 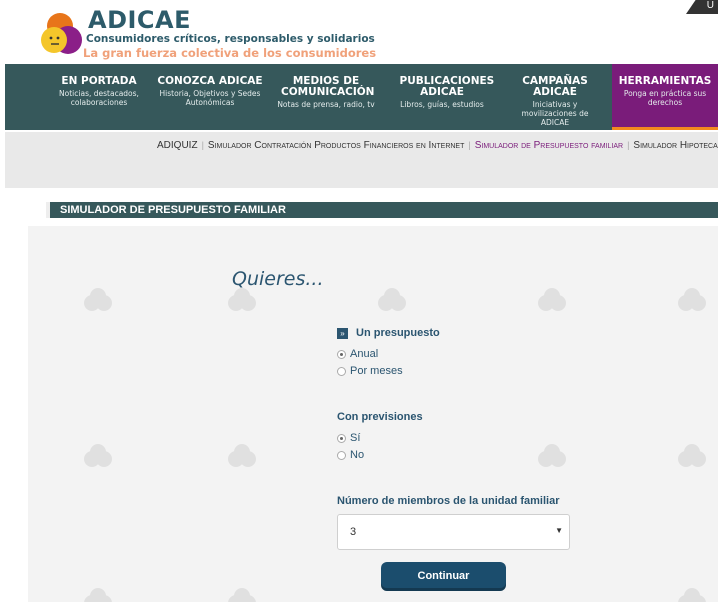 I want to click on question-presupuesto: Un presupuesto, so click(x=398, y=333).